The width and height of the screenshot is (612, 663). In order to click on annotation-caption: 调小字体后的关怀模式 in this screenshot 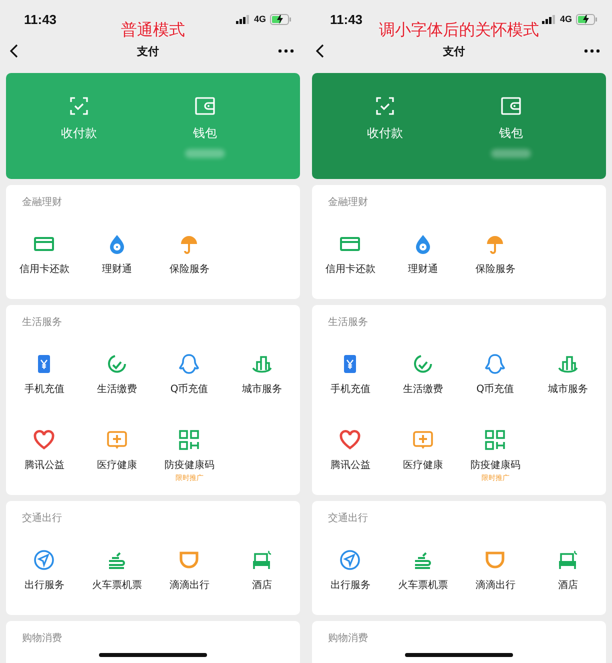, I will do `click(459, 30)`.